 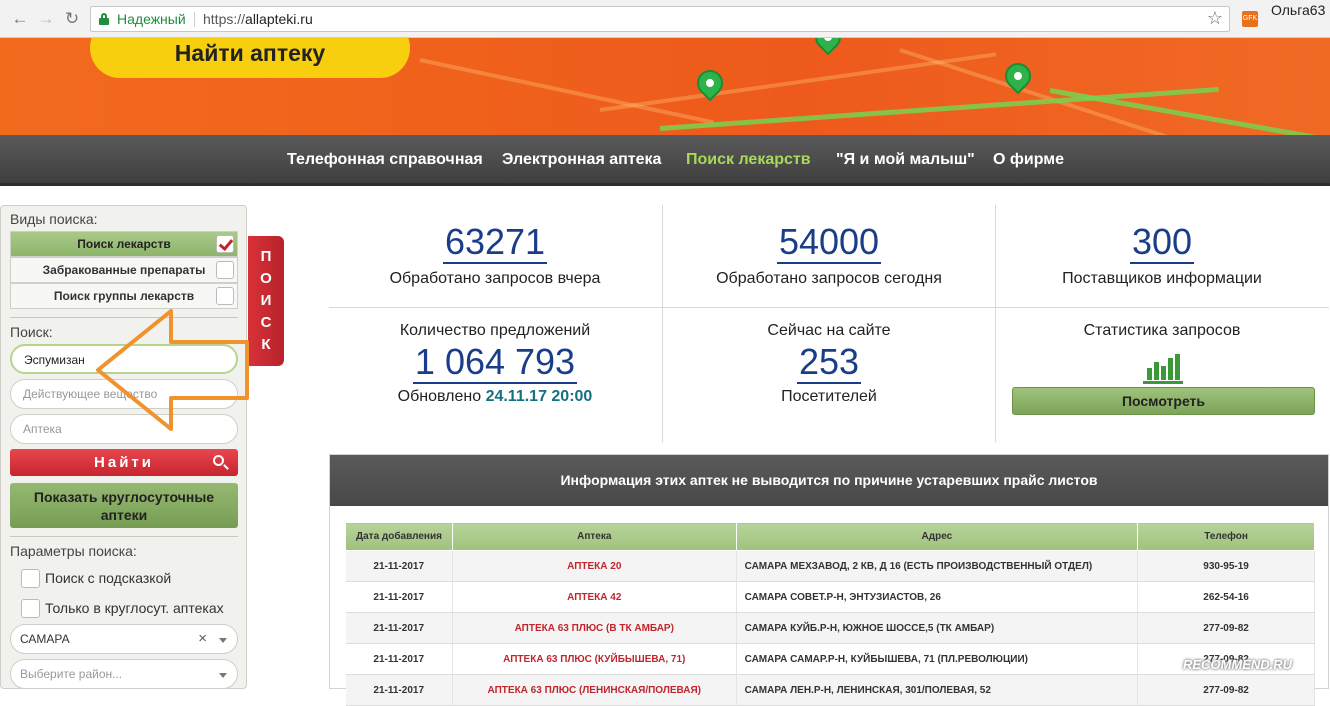 I want to click on annotation-arrow-icon, so click(x=172, y=370).